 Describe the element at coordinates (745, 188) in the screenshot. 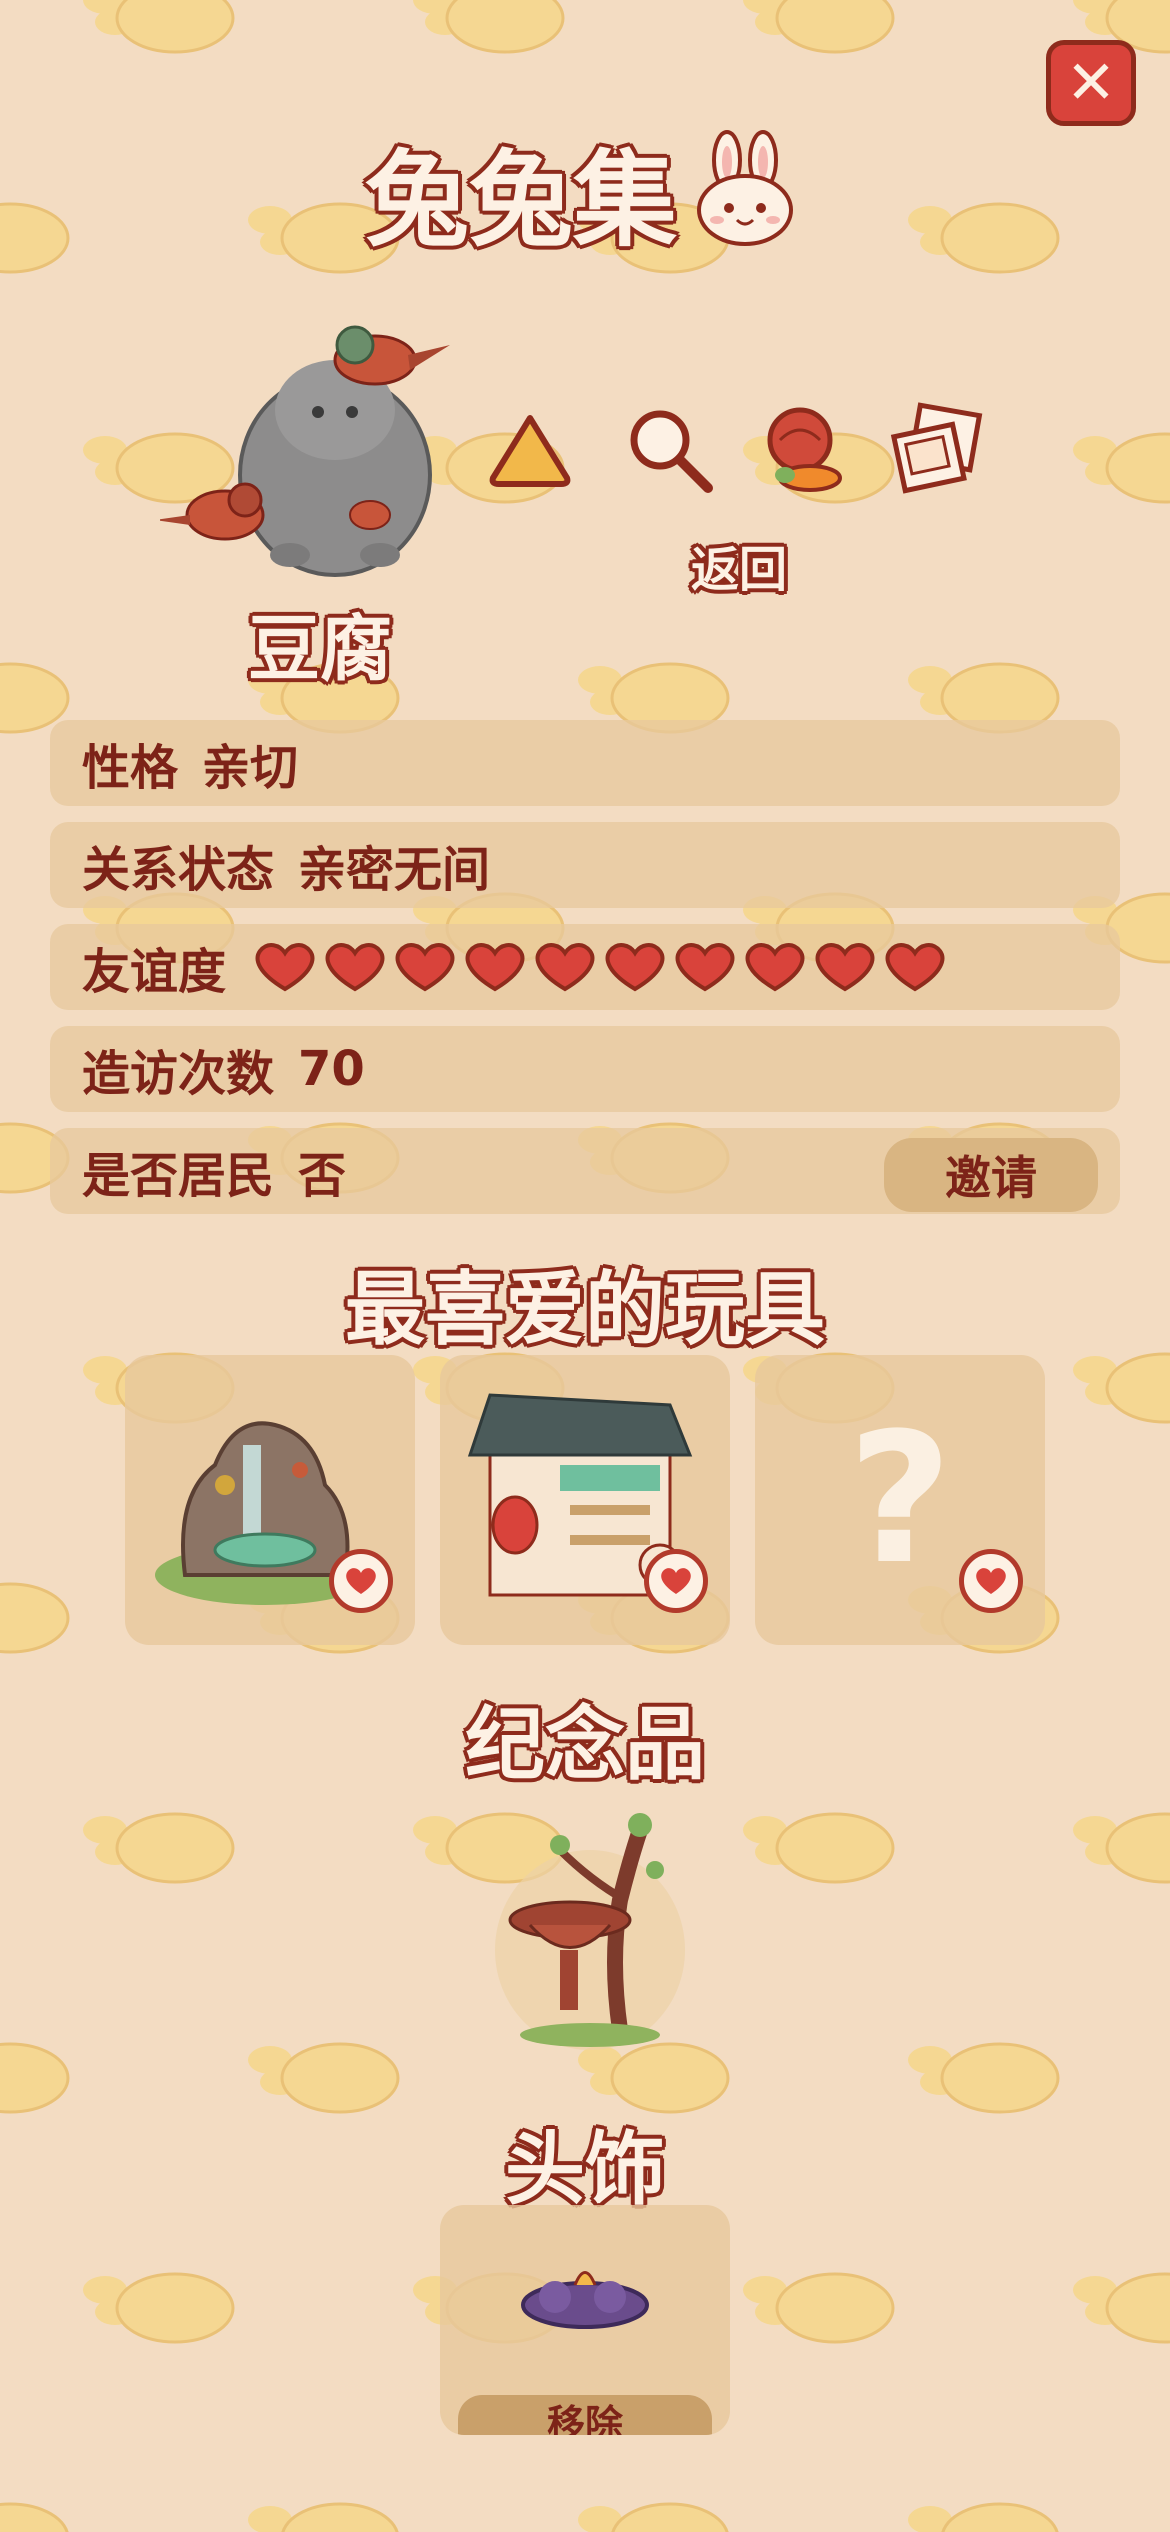

I see `bunny-face-icon` at that location.